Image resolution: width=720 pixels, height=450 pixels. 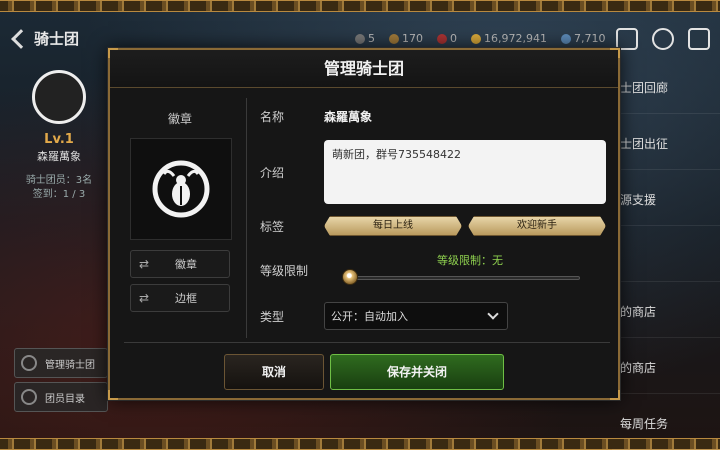 What do you see at coordinates (476, 38) in the screenshot?
I see `gold-icon` at bounding box center [476, 38].